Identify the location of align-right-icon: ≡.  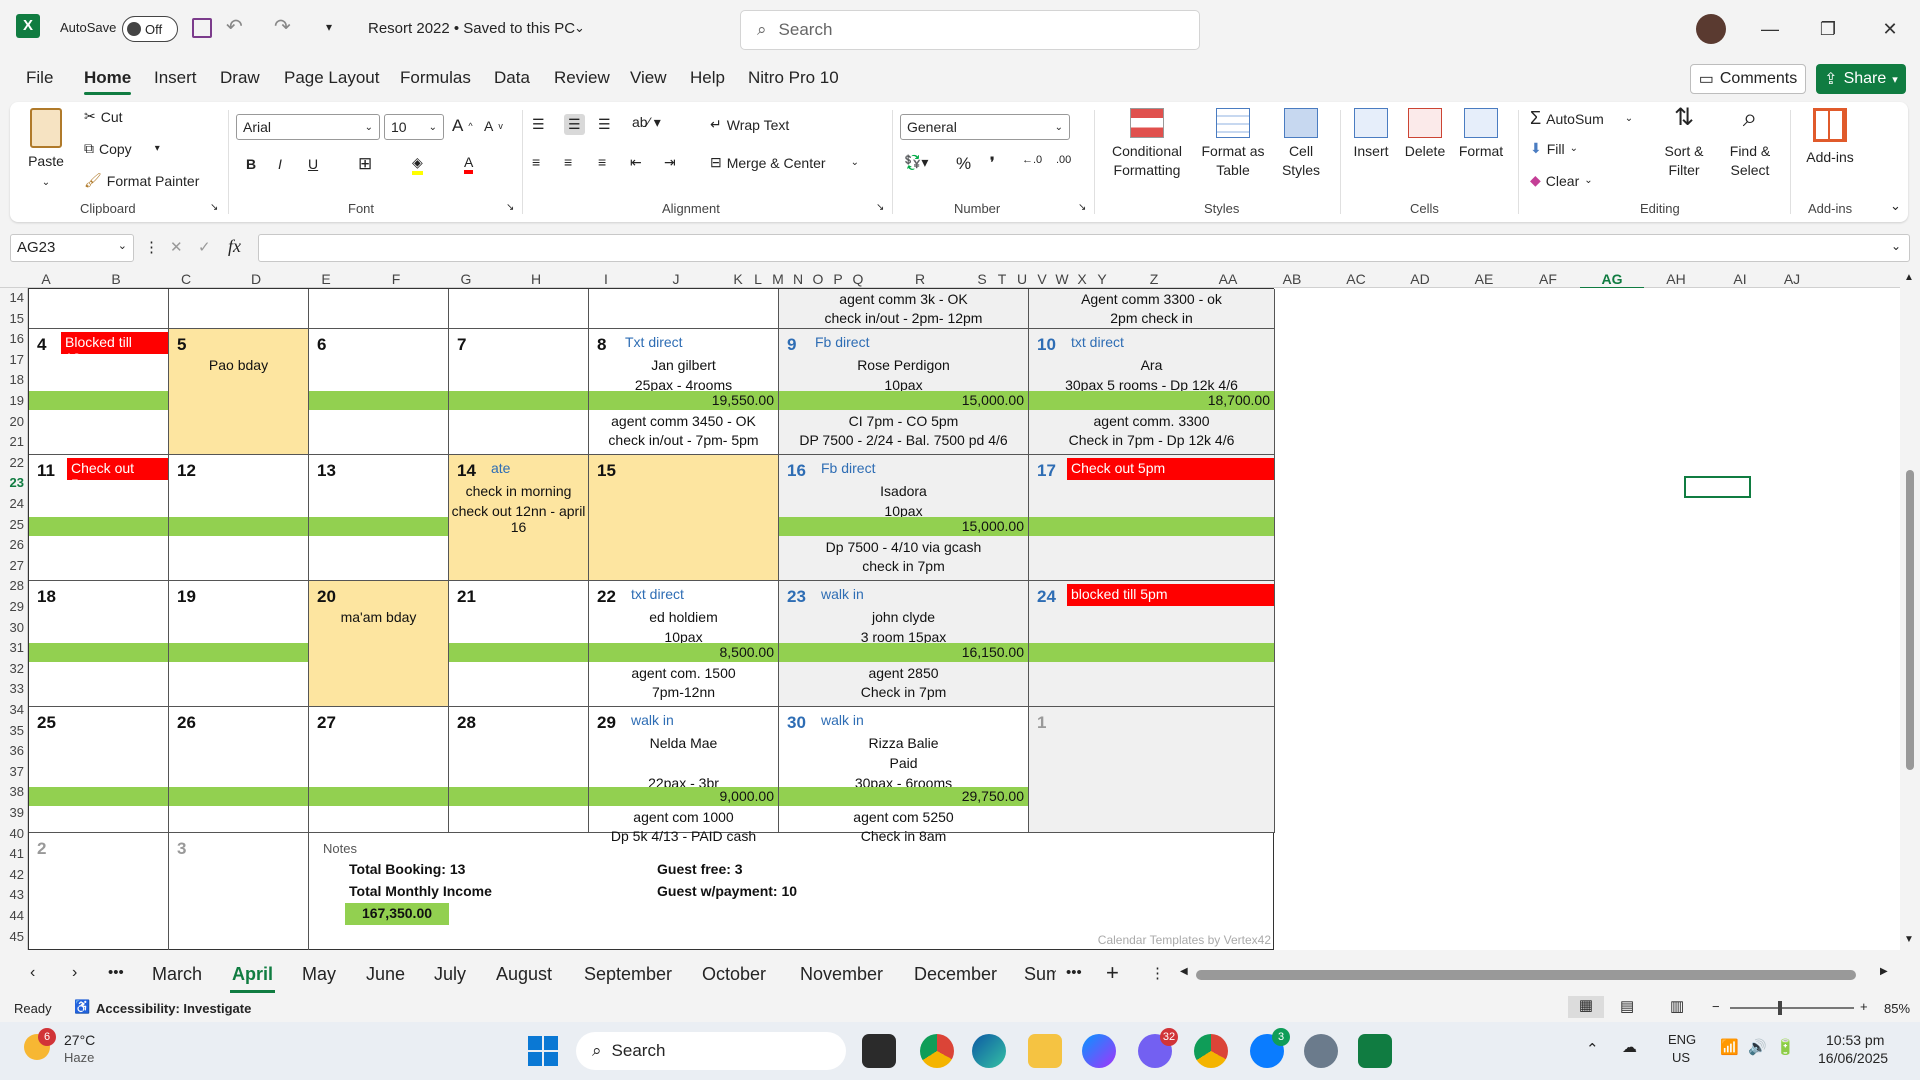
(602, 162).